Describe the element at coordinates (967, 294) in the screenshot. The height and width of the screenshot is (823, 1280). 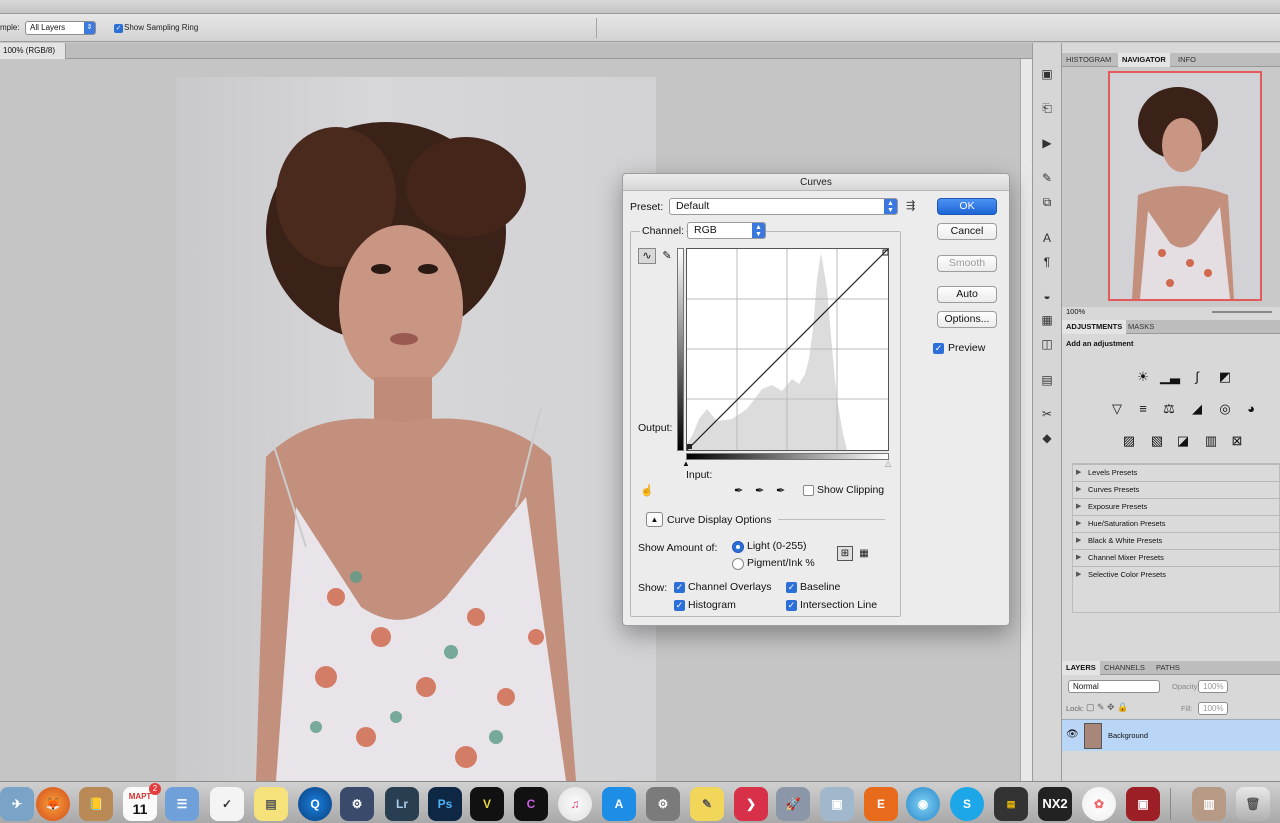
I see `auto-button: Auto` at that location.